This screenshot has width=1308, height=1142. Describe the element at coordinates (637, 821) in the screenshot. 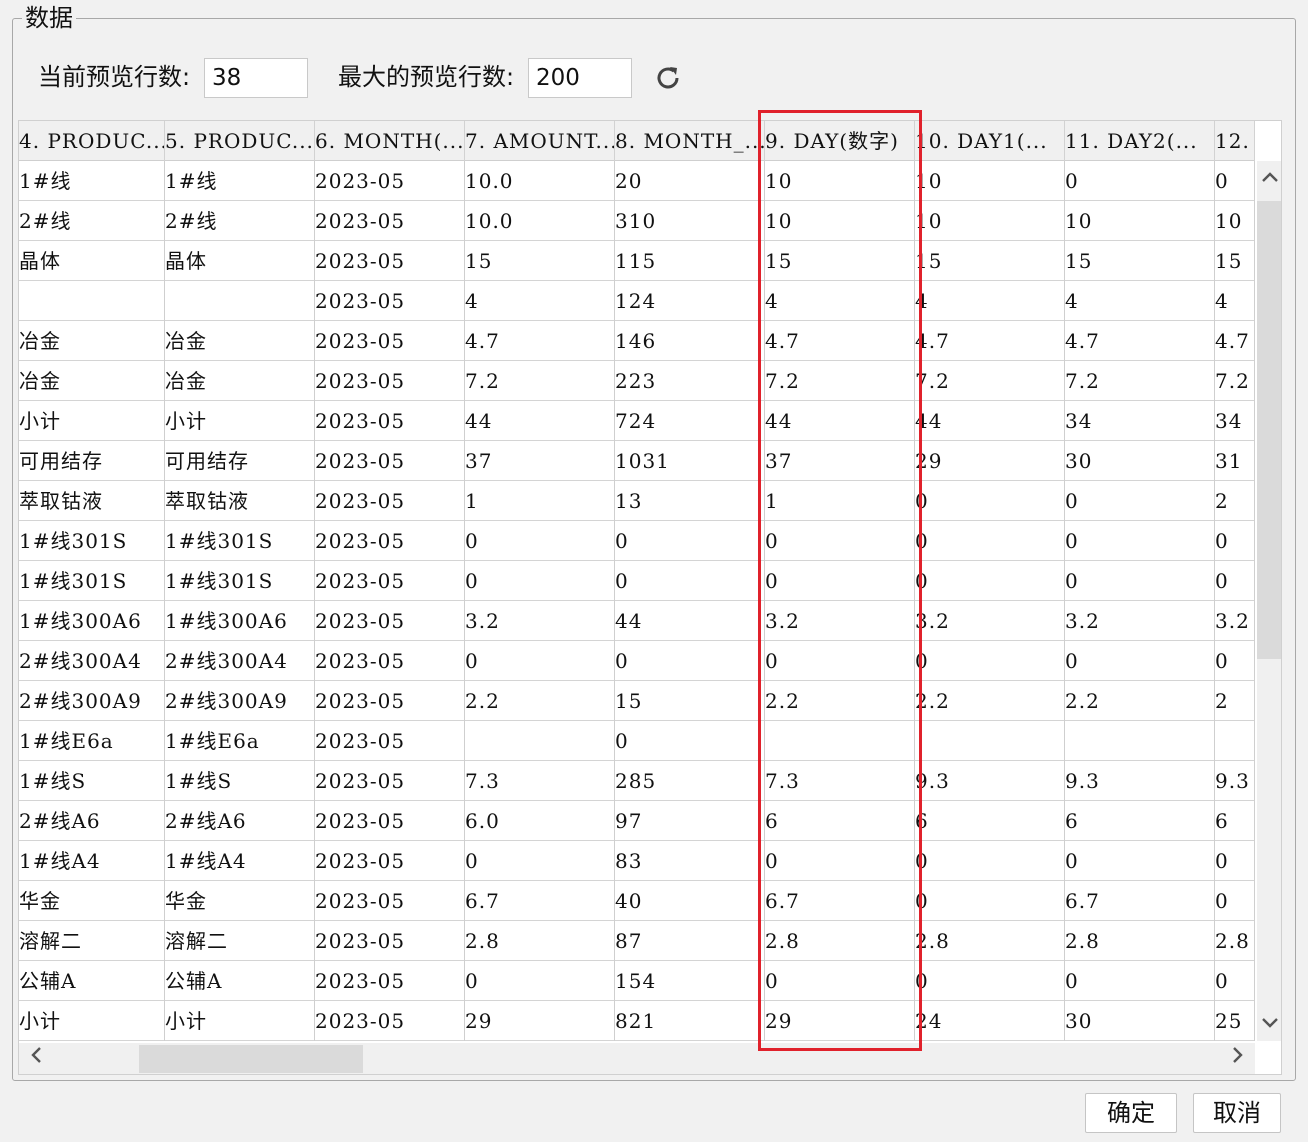

I see `table-row: 2#线A6 2#线A6 2023-05 6.0 97 6 6 6 6` at that location.